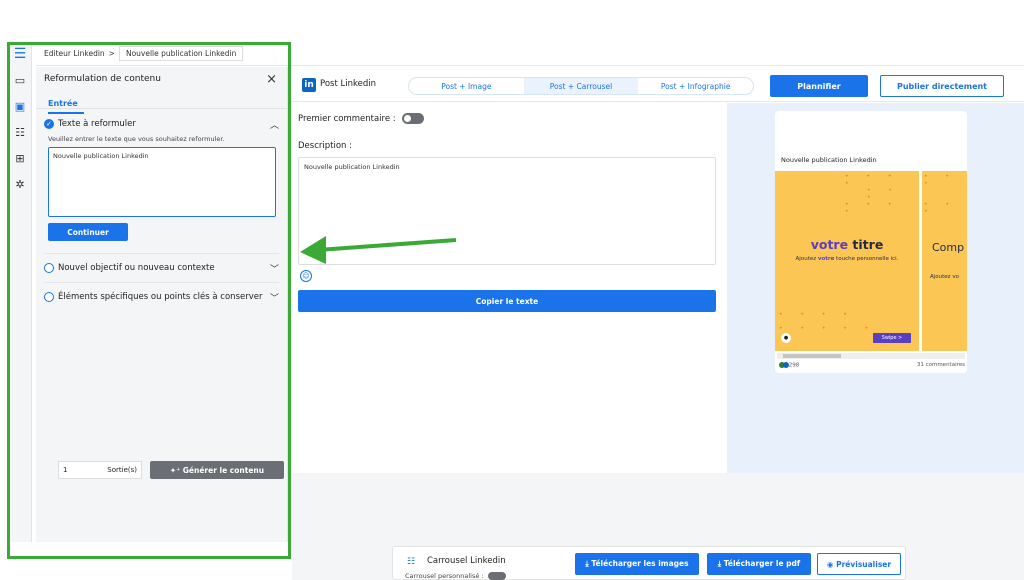 This screenshot has width=1024, height=580. I want to click on breadcrumb-root: Editeur Linkedin, so click(74, 53).